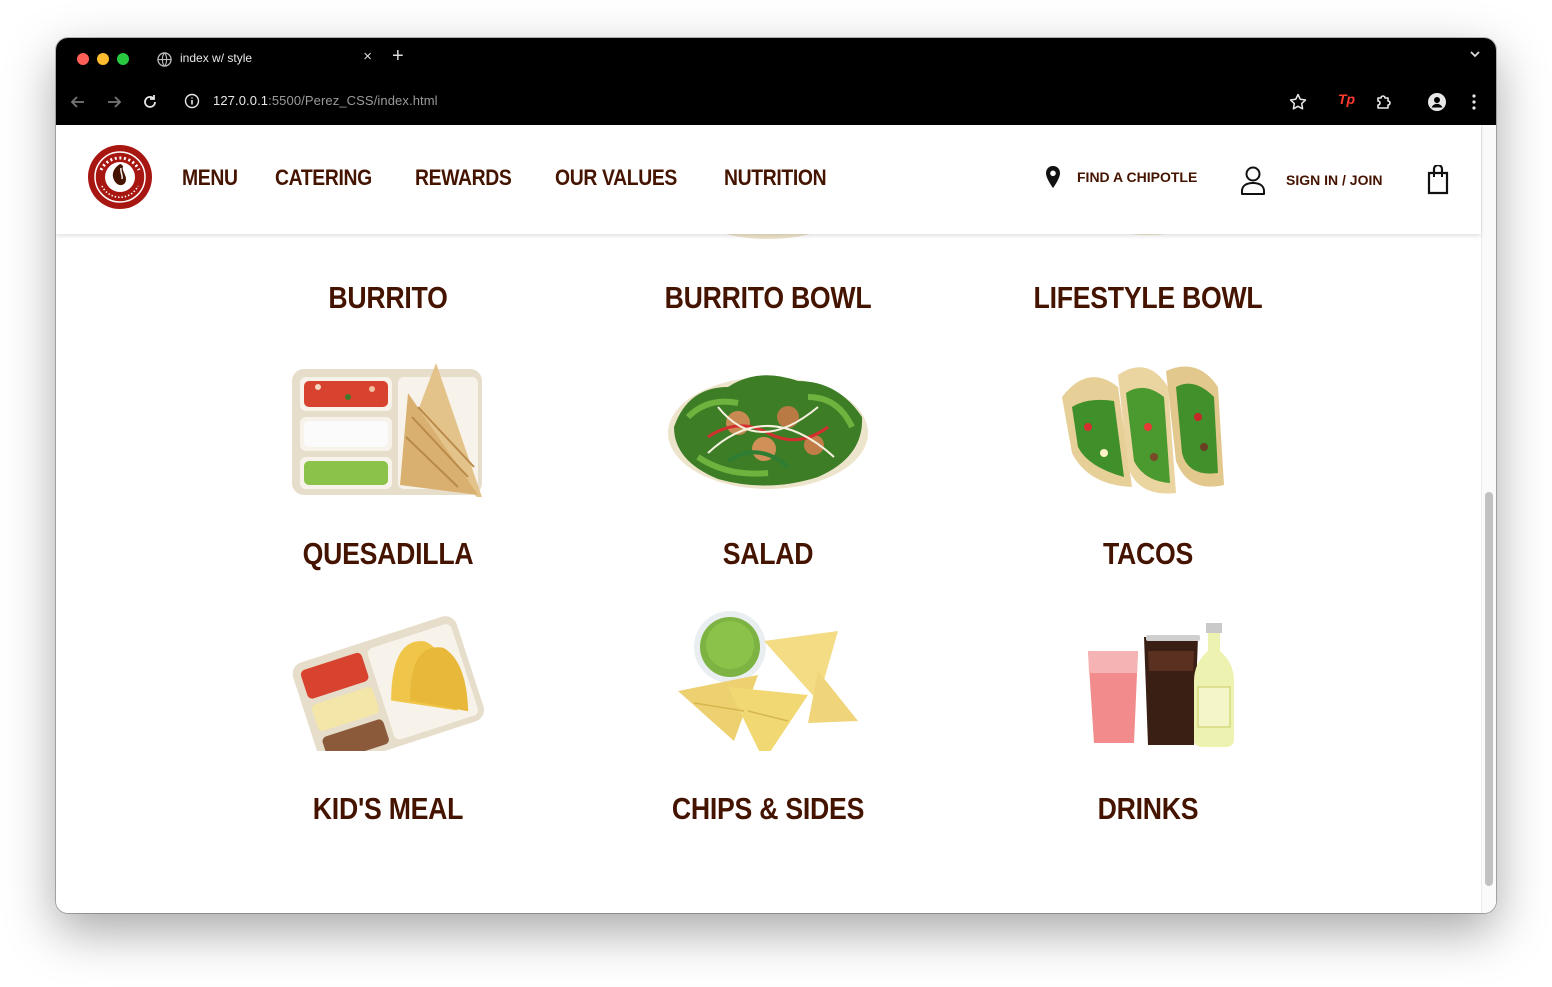 This screenshot has height=987, width=1552. I want to click on site-info-icon, so click(192, 101).